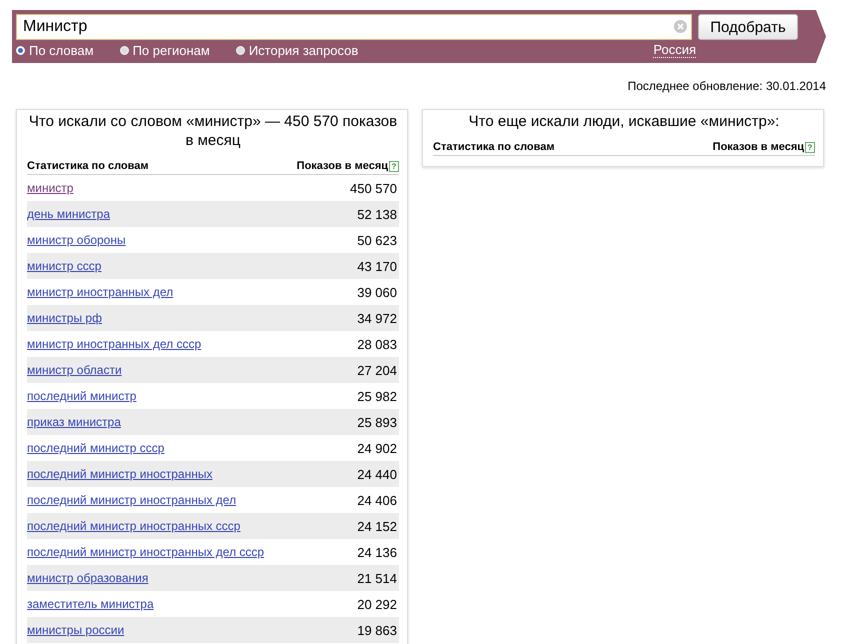 The width and height of the screenshot is (858, 644). Describe the element at coordinates (119, 474) in the screenshot. I see `phrase-link: последний министр иностранных` at that location.